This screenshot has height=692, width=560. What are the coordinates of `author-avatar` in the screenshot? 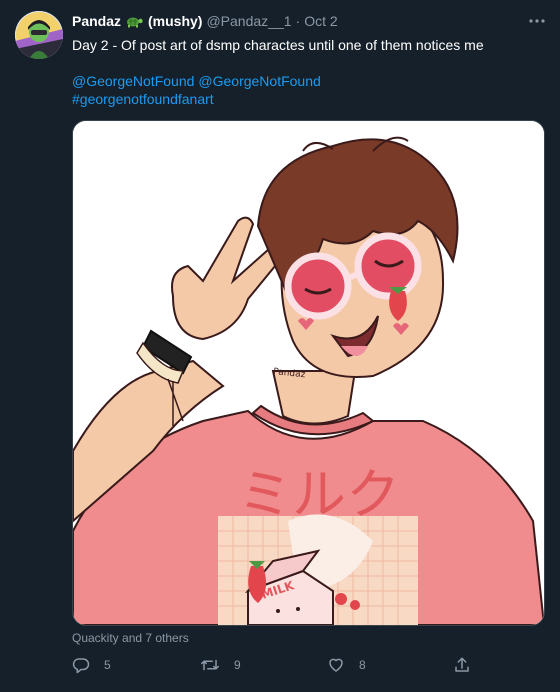 It's located at (39, 35).